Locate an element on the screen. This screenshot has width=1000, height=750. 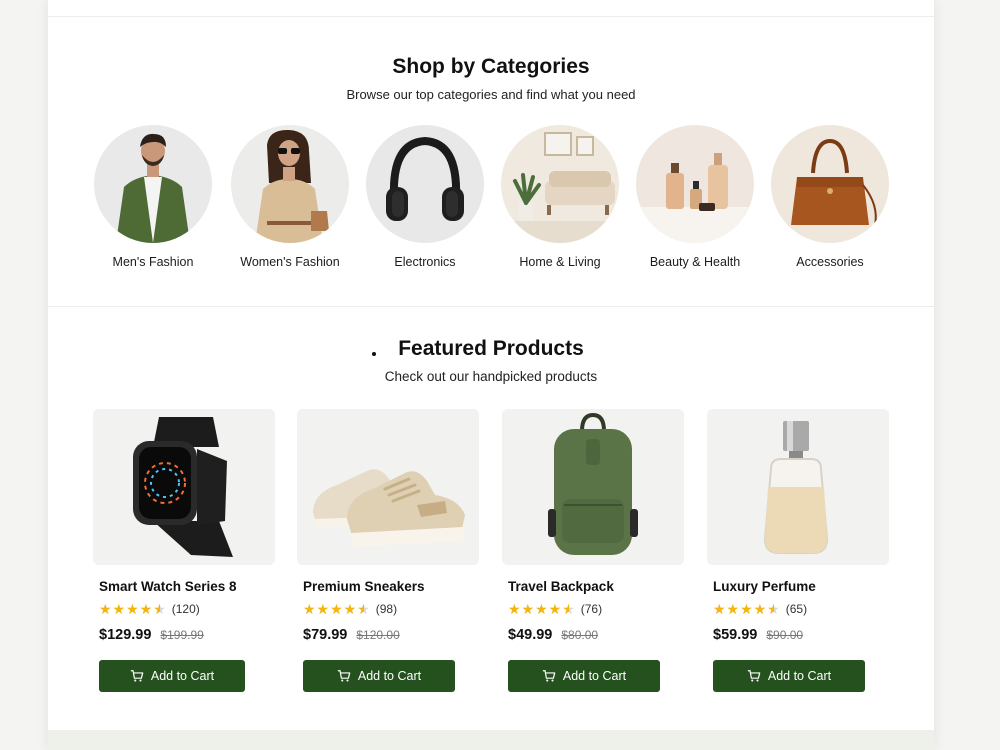
category-womens-fashion: Women's Fashion is located at coordinates (290, 197).